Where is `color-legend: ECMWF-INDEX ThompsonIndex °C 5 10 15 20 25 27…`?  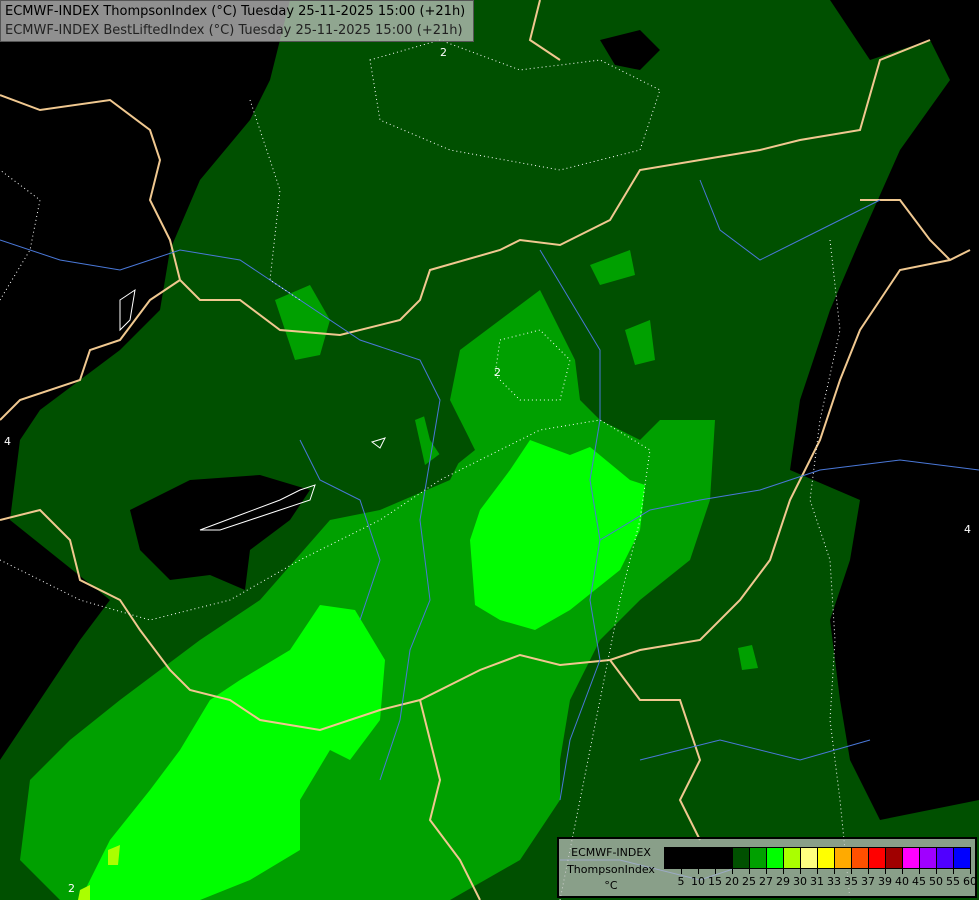
color-legend: ECMWF-INDEX ThompsonIndex °C 5 10 15 20 25 27… is located at coordinates (767, 867).